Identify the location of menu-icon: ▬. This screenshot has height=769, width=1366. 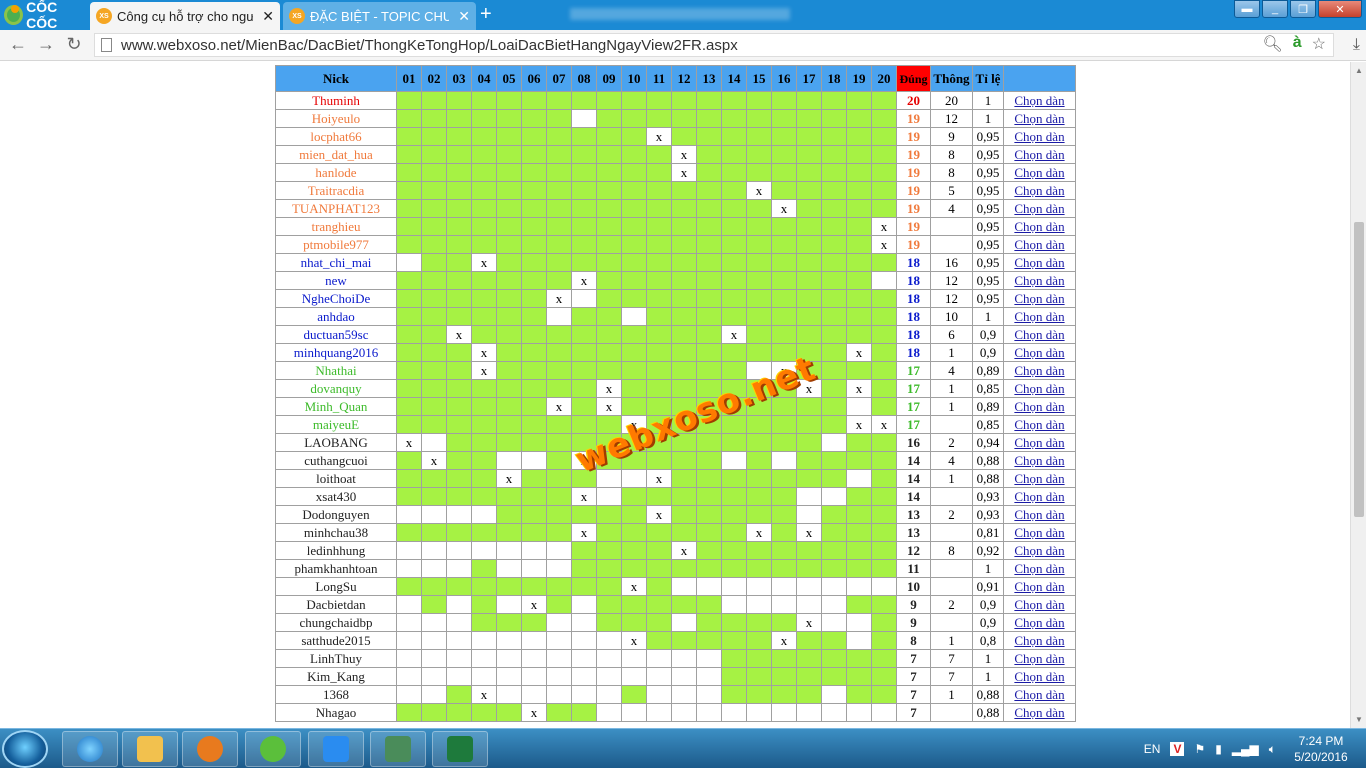
(1247, 9).